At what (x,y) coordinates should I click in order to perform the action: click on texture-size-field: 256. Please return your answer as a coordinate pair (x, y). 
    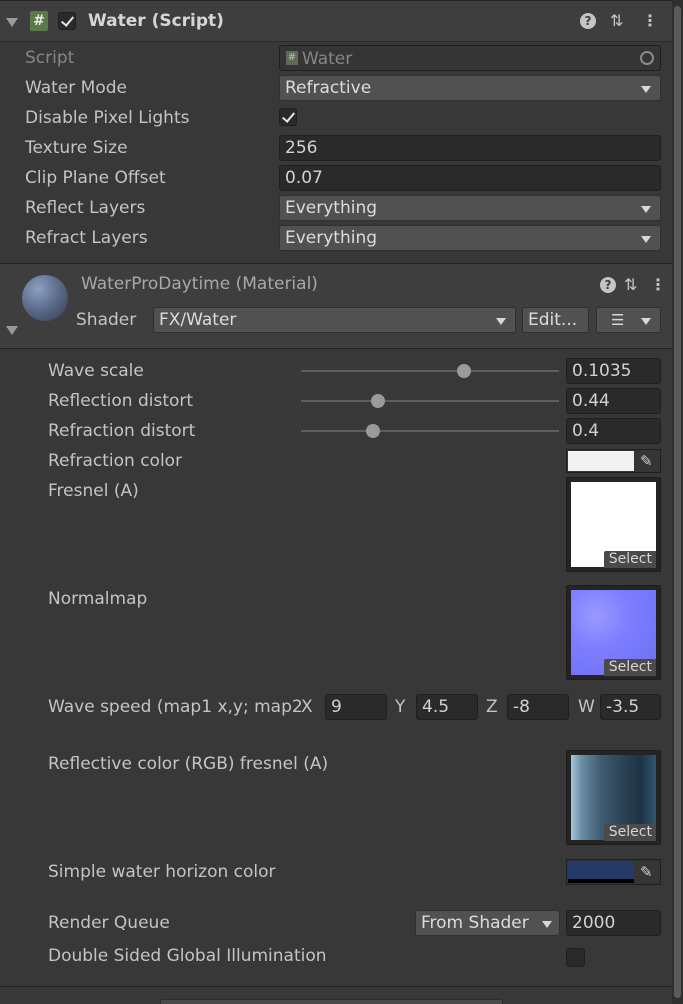
    Looking at the image, I should click on (470, 148).